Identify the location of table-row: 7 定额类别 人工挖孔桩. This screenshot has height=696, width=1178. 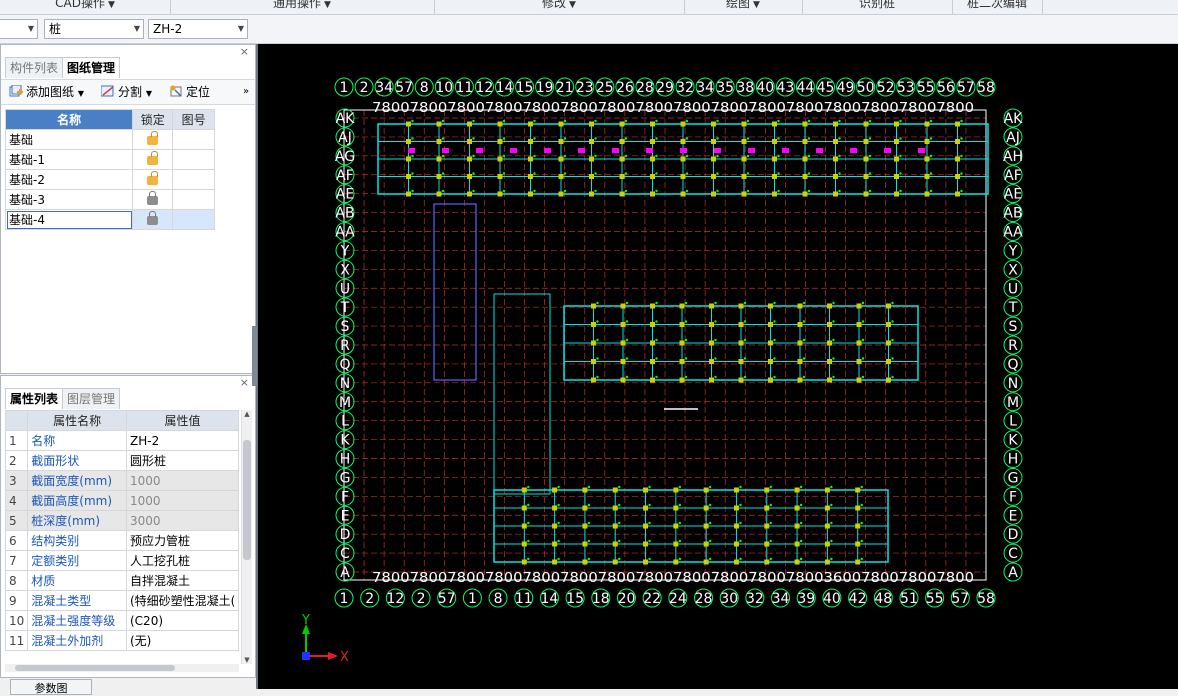
(121, 560).